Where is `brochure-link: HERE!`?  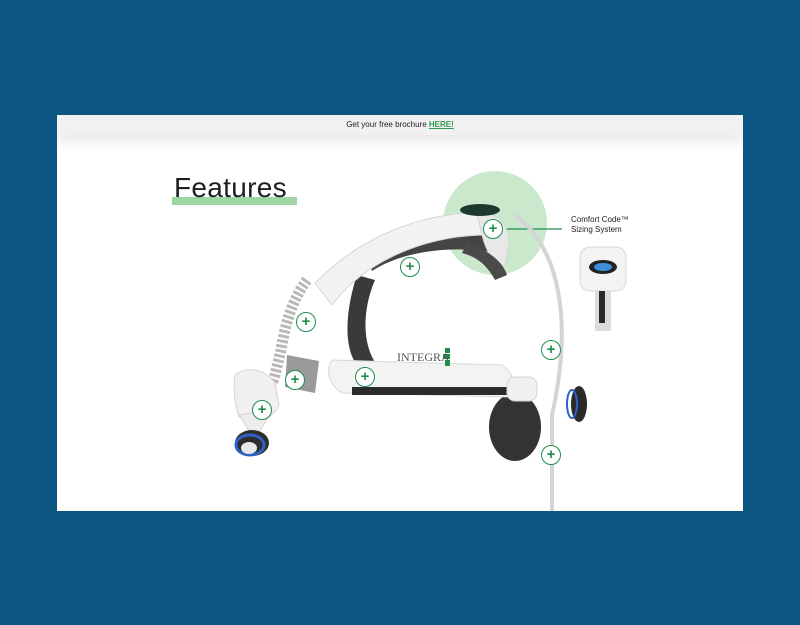
brochure-link: HERE! is located at coordinates (441, 124).